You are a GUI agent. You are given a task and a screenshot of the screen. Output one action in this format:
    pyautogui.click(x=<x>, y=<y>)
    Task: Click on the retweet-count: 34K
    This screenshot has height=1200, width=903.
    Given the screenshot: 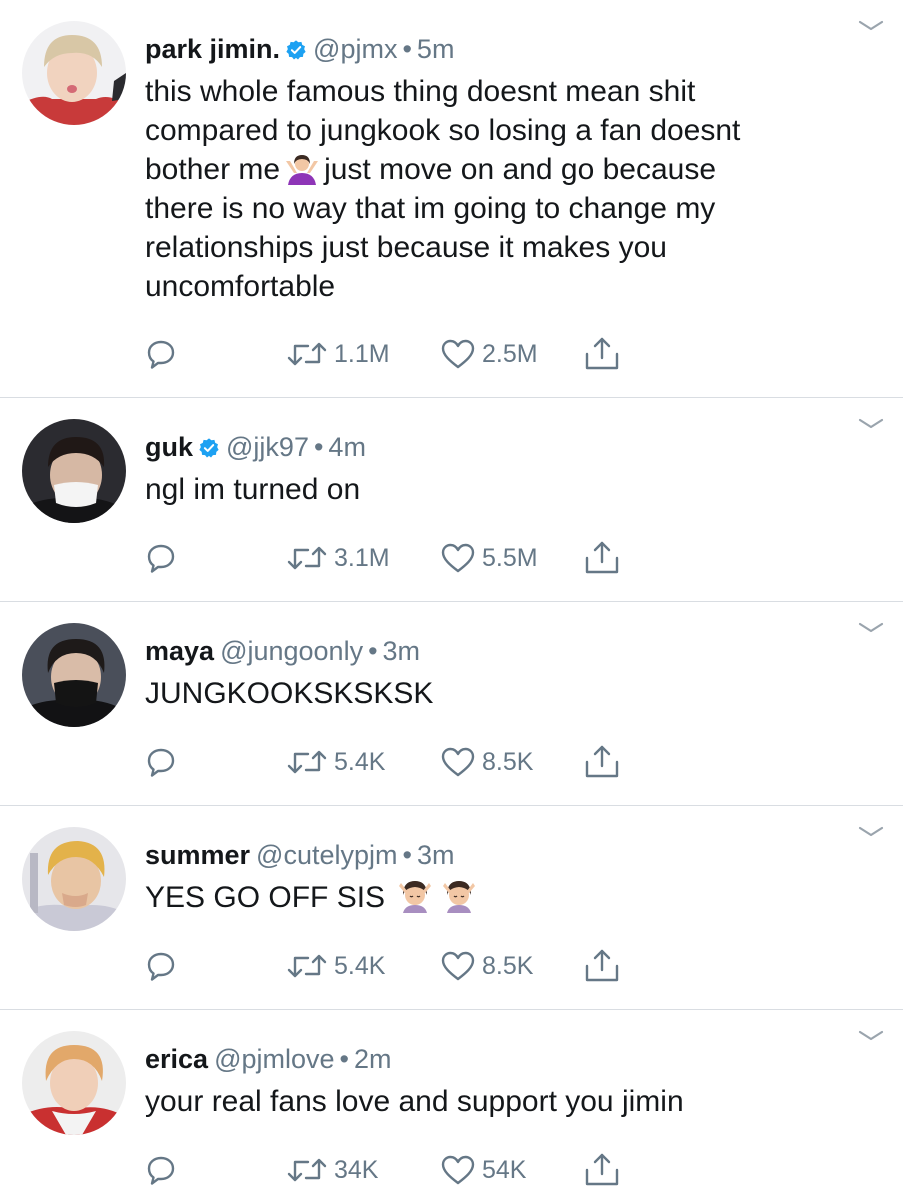 What is the action you would take?
    pyautogui.click(x=356, y=1169)
    